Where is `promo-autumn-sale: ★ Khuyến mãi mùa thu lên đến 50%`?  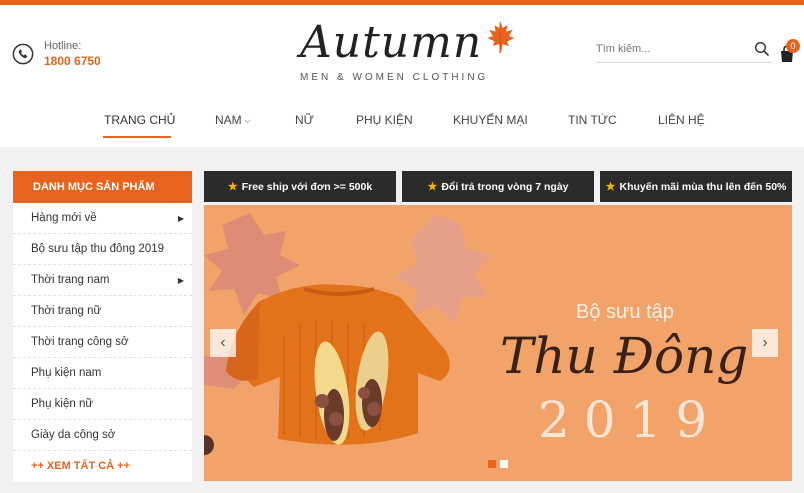 promo-autumn-sale: ★ Khuyến mãi mùa thu lên đến 50% is located at coordinates (696, 186).